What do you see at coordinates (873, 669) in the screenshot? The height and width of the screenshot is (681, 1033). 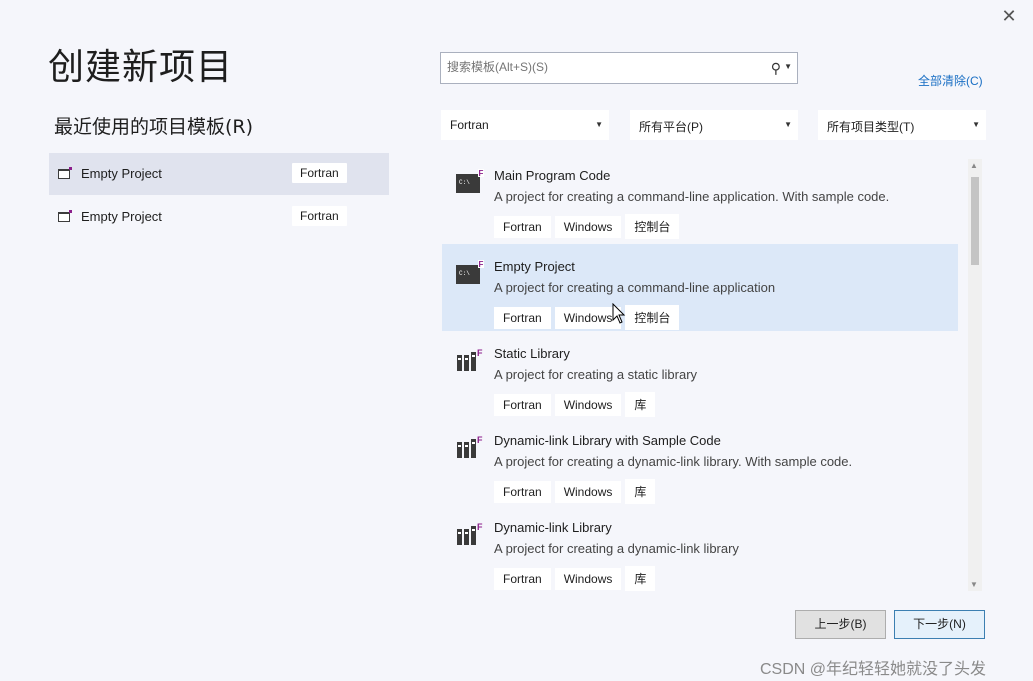 I see `watermark: CSDN @年纪轻轻她就没了头发` at bounding box center [873, 669].